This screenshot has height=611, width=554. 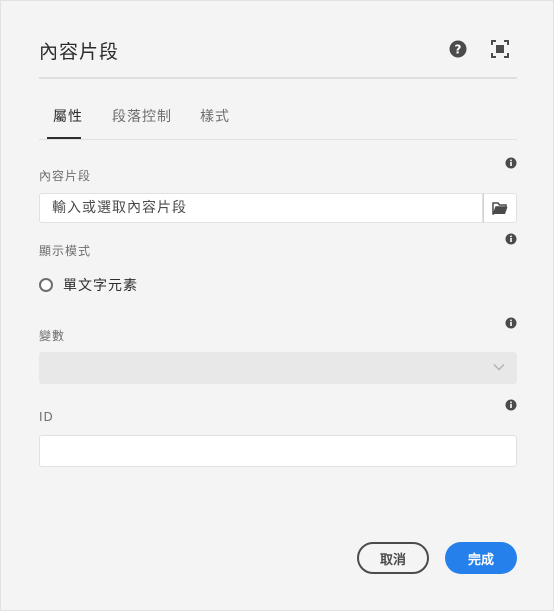 What do you see at coordinates (46, 417) in the screenshot?
I see `id-label: ID` at bounding box center [46, 417].